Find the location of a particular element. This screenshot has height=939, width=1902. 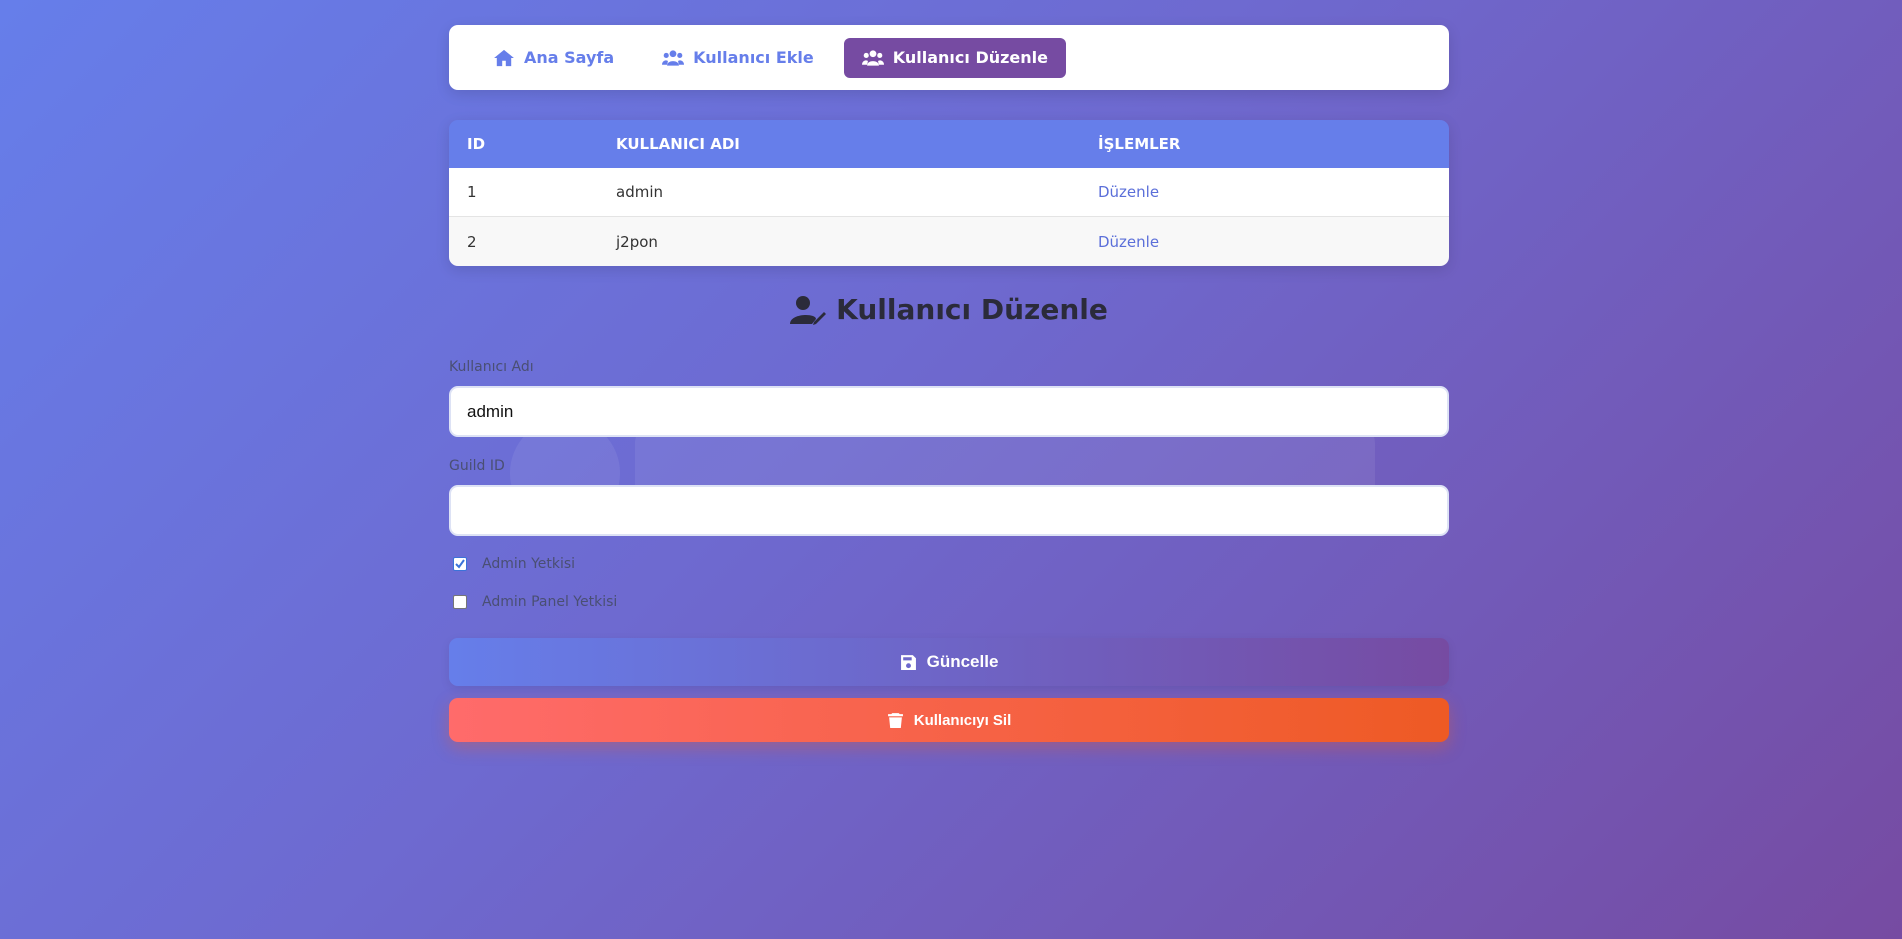

nav-link-label: Ana Sayfa is located at coordinates (569, 57).